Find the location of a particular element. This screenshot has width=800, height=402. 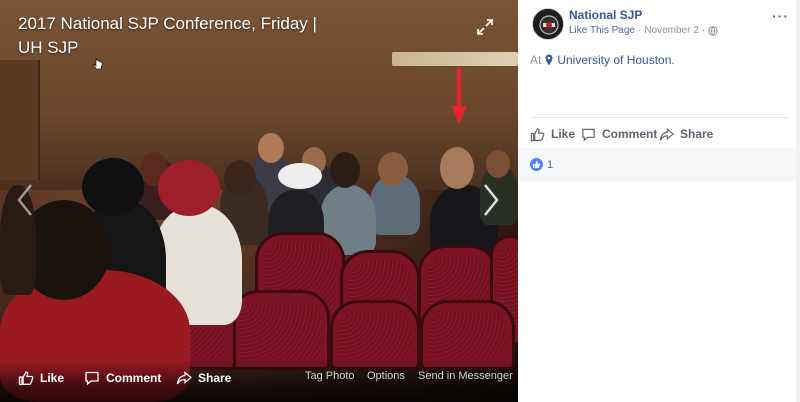

expand-icon is located at coordinates (485, 27).